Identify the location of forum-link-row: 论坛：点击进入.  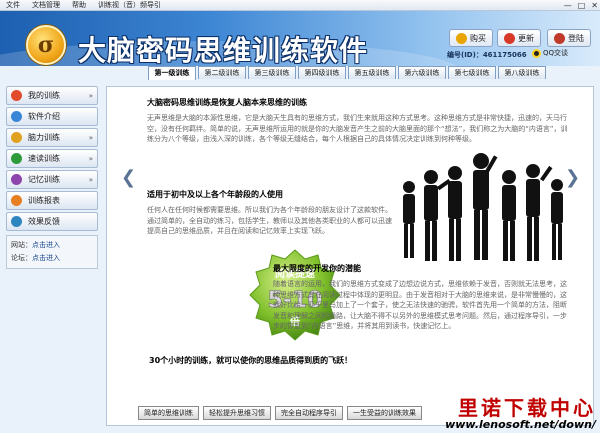
(52, 258).